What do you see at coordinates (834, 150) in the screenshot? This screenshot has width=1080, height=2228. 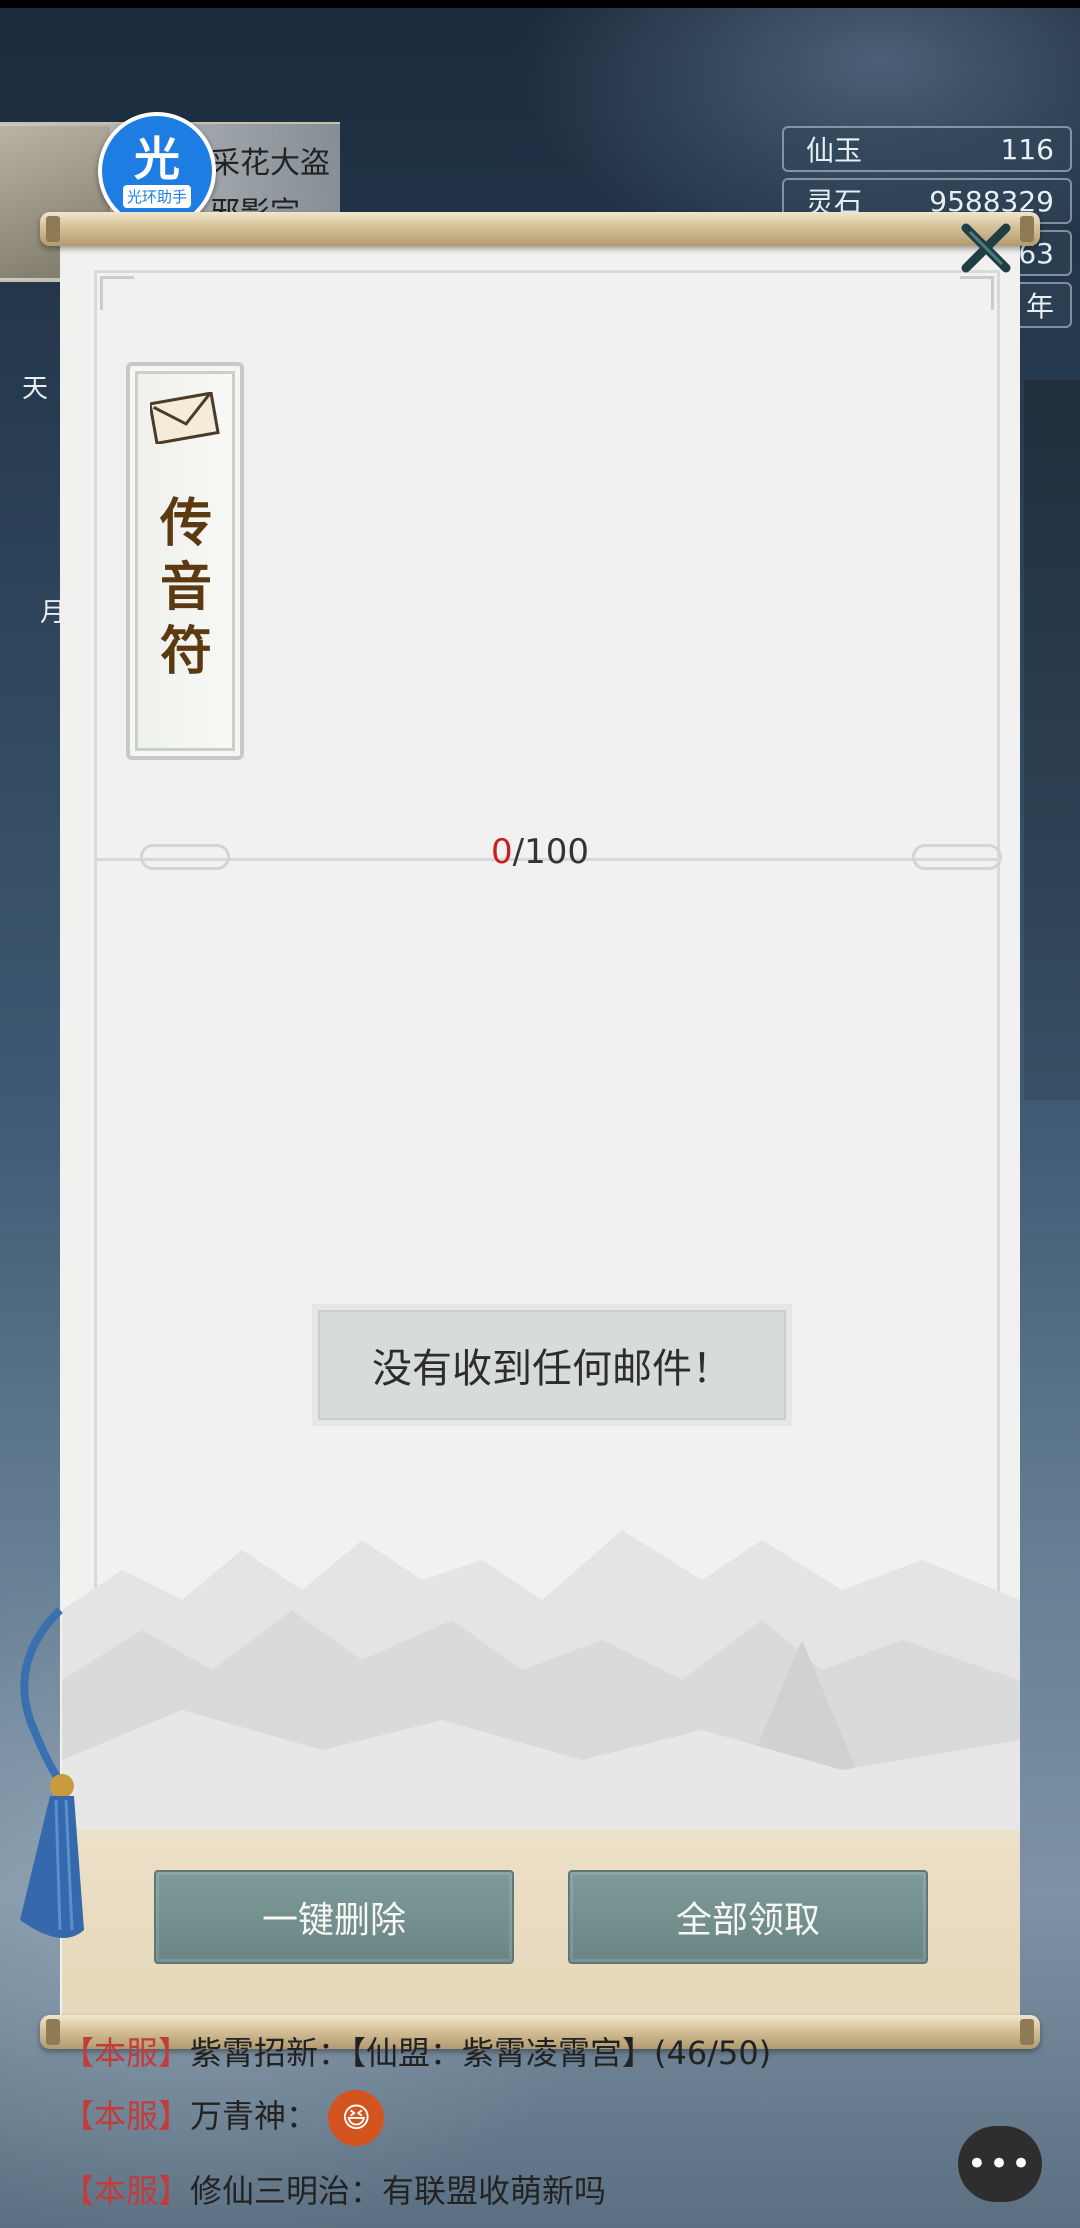 I see `resource-label: 仙玉` at bounding box center [834, 150].